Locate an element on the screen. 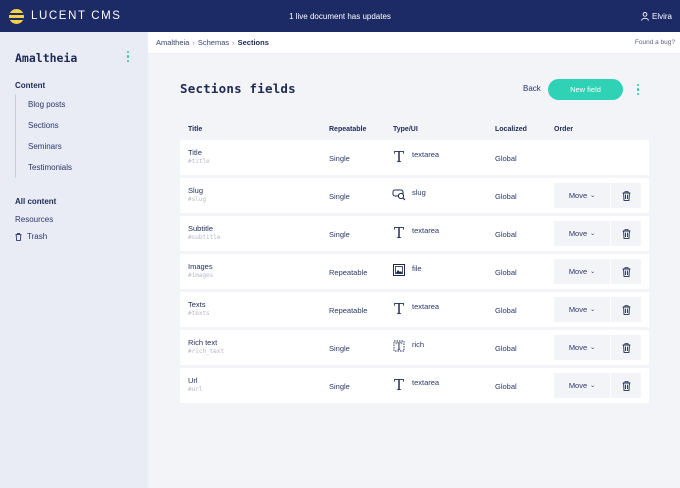 The width and height of the screenshot is (680, 488). project-more-icon is located at coordinates (128, 57).